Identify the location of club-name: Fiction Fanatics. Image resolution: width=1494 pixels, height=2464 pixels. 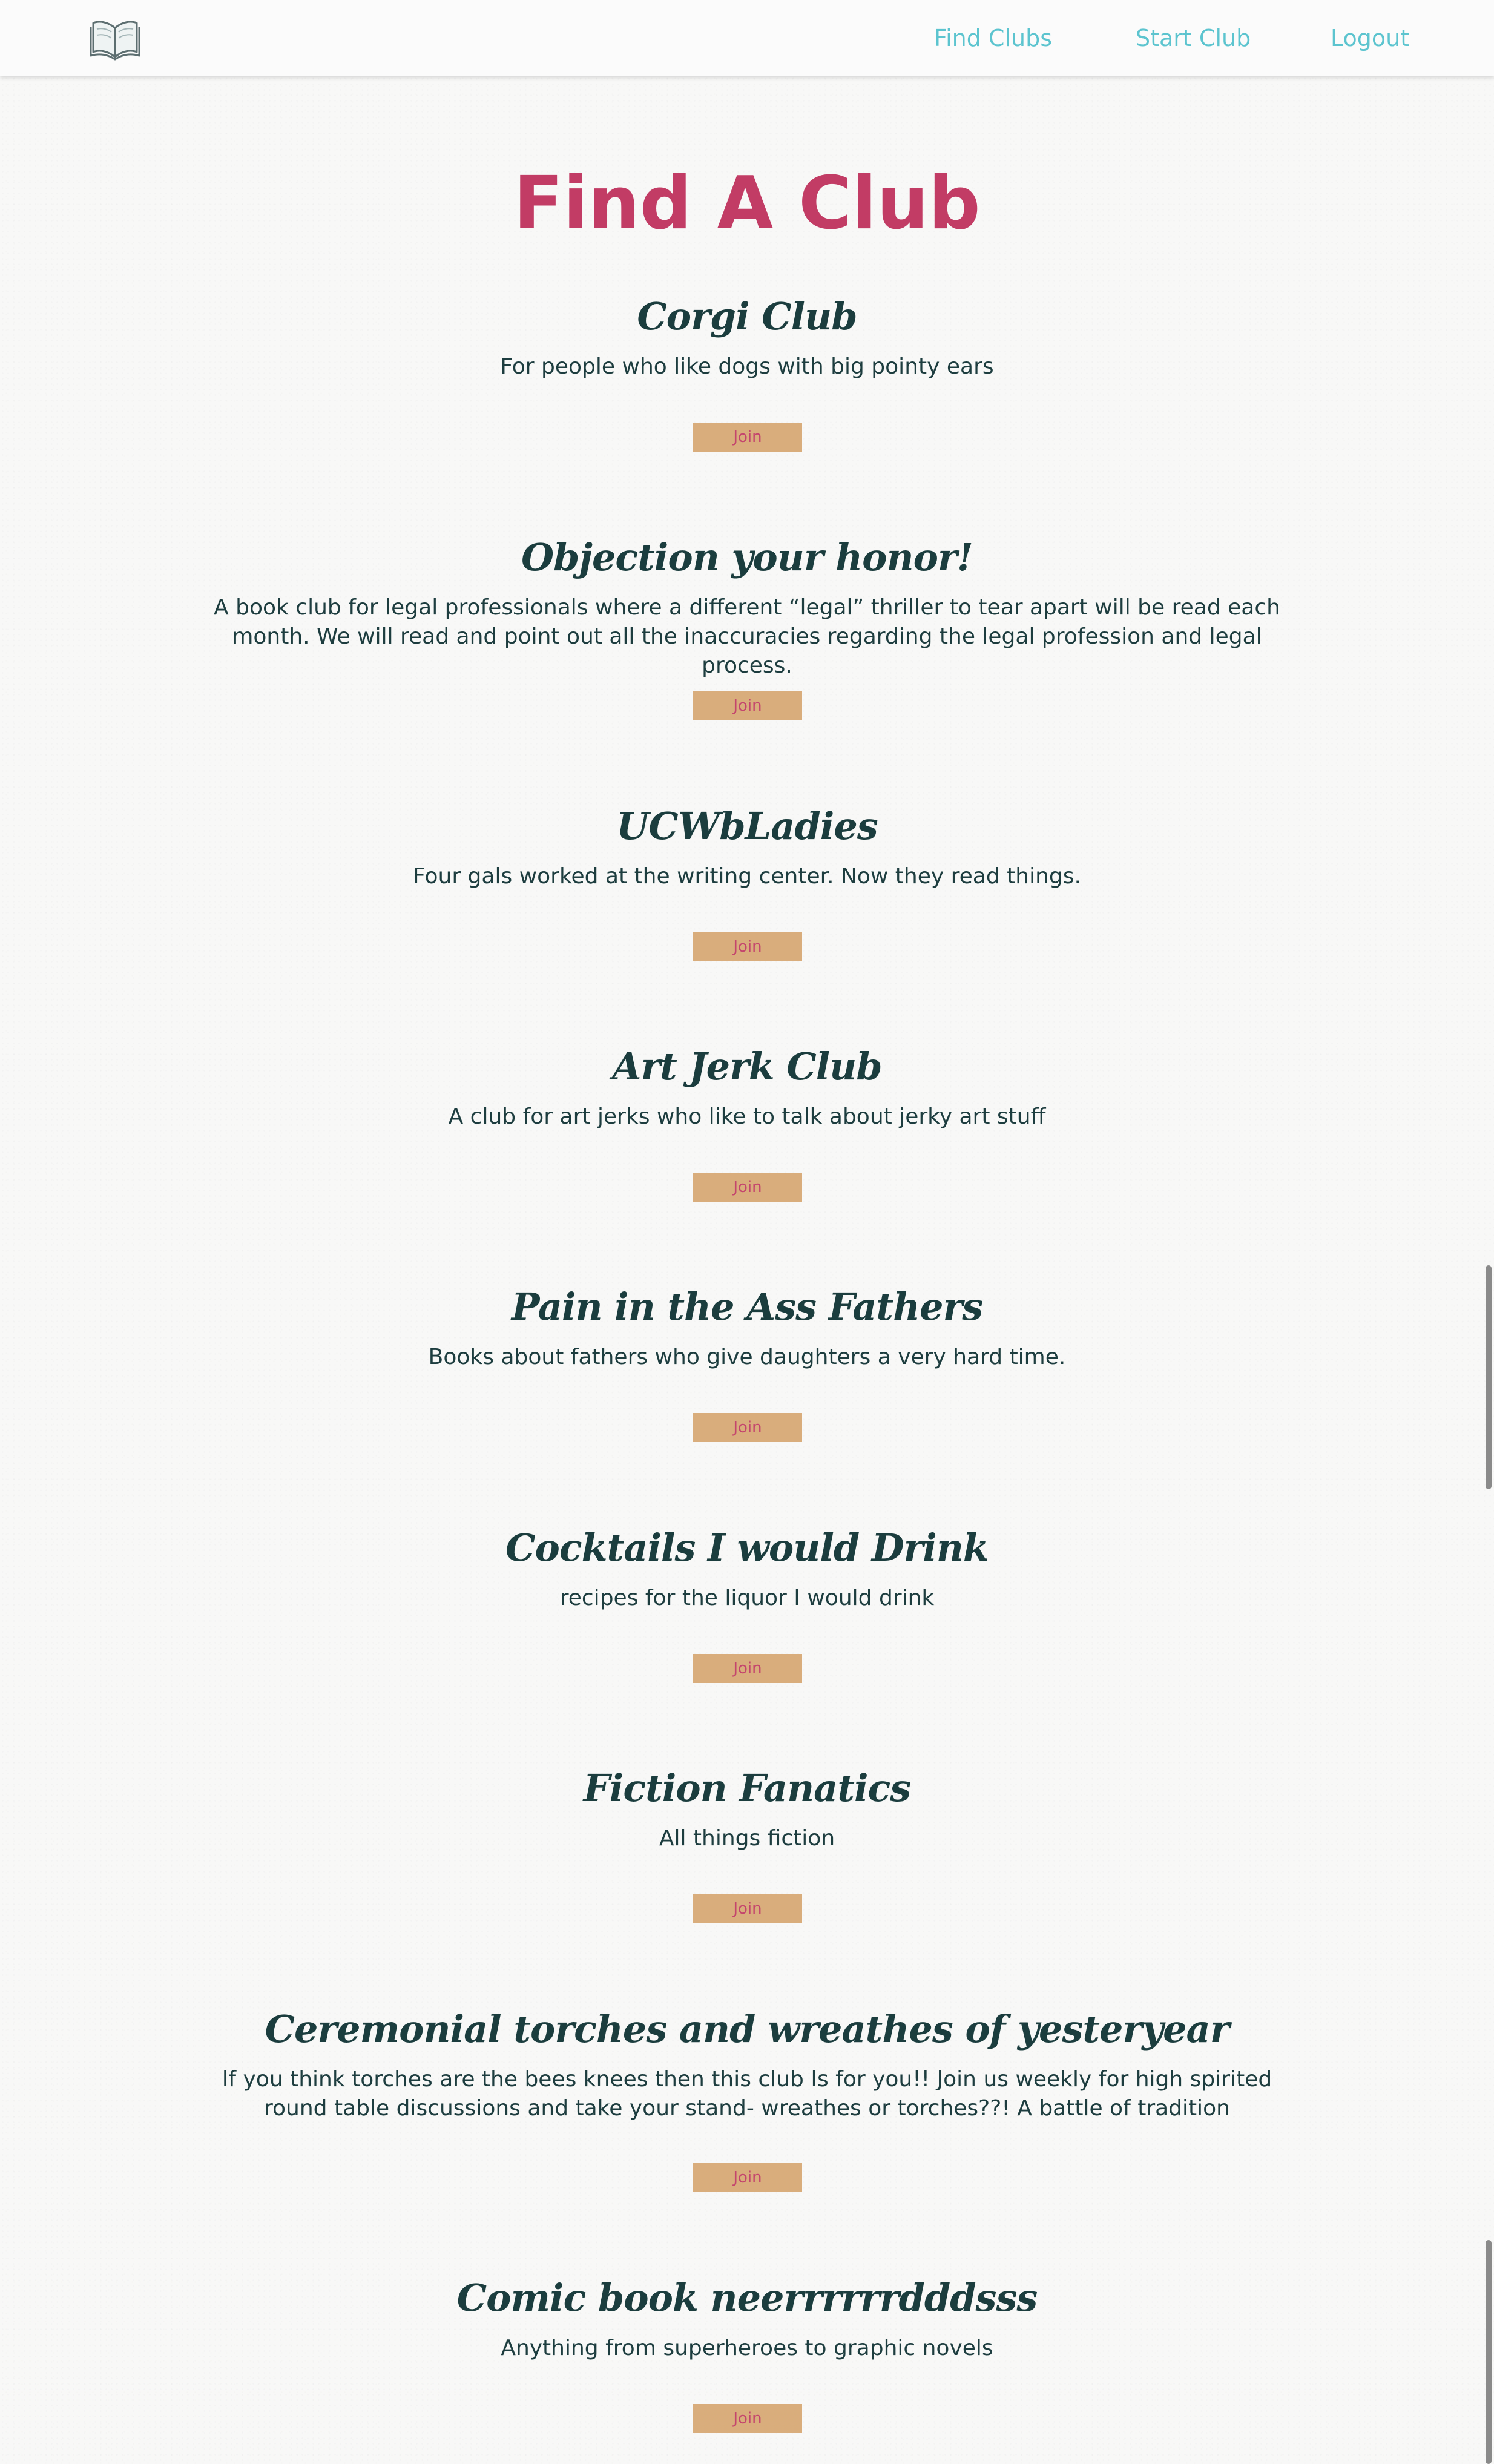
(747, 1788).